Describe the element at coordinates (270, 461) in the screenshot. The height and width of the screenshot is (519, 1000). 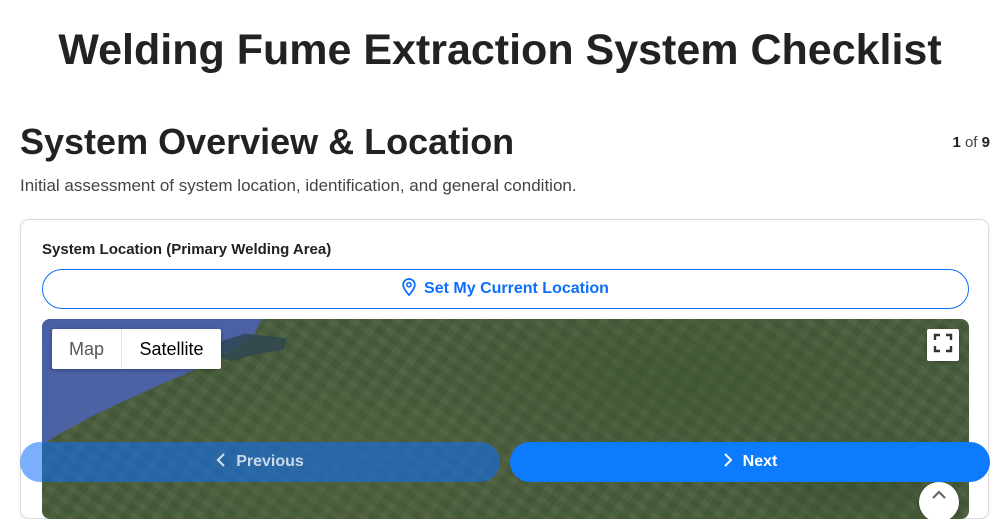
I see `previous-button-label: Previous` at that location.